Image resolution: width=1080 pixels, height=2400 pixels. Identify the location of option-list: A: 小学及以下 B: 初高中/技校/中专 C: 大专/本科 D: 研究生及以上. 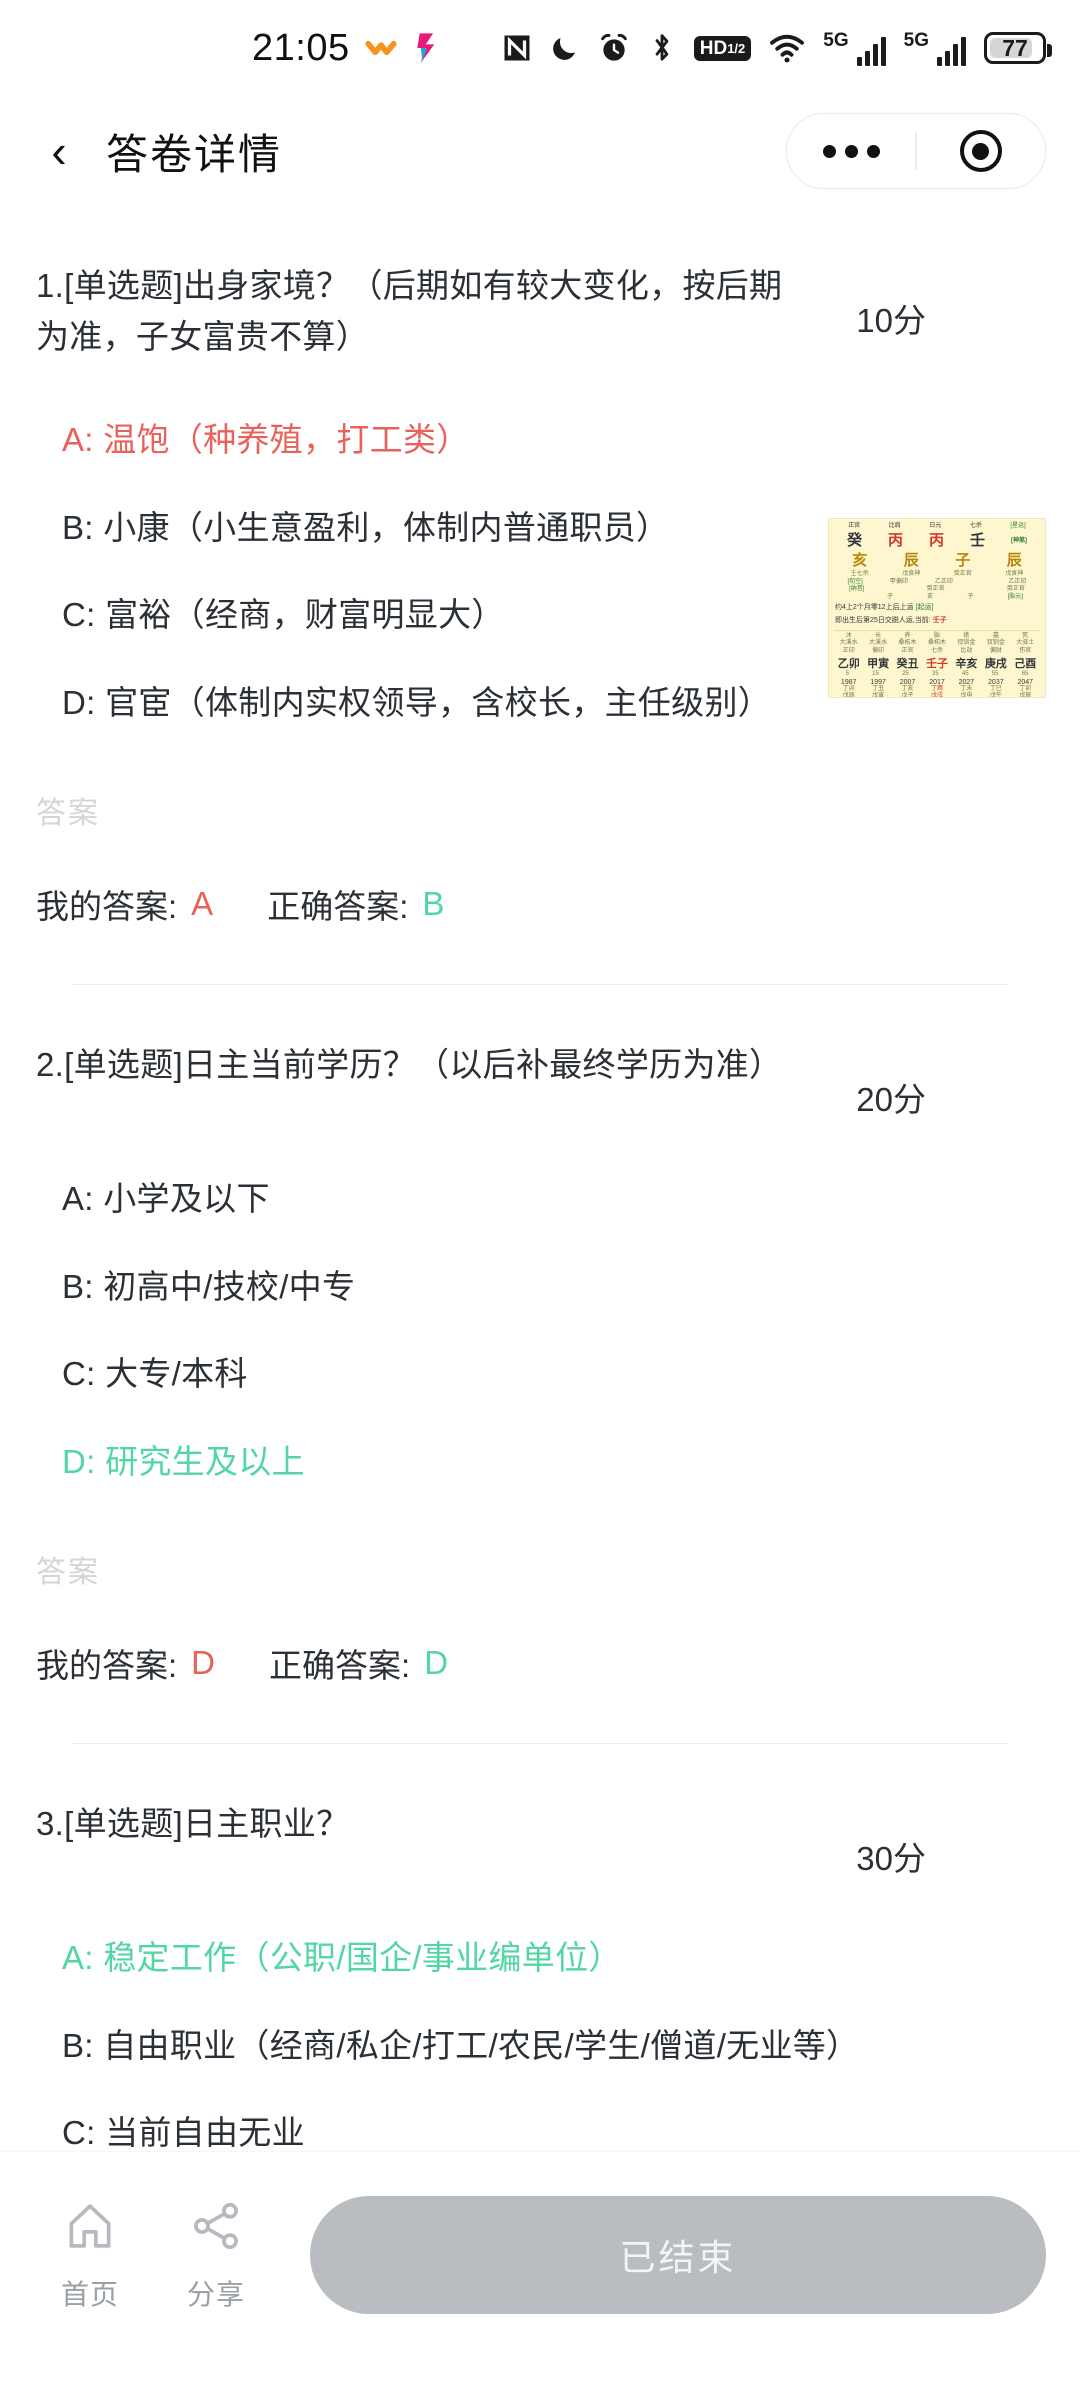
(540, 1330).